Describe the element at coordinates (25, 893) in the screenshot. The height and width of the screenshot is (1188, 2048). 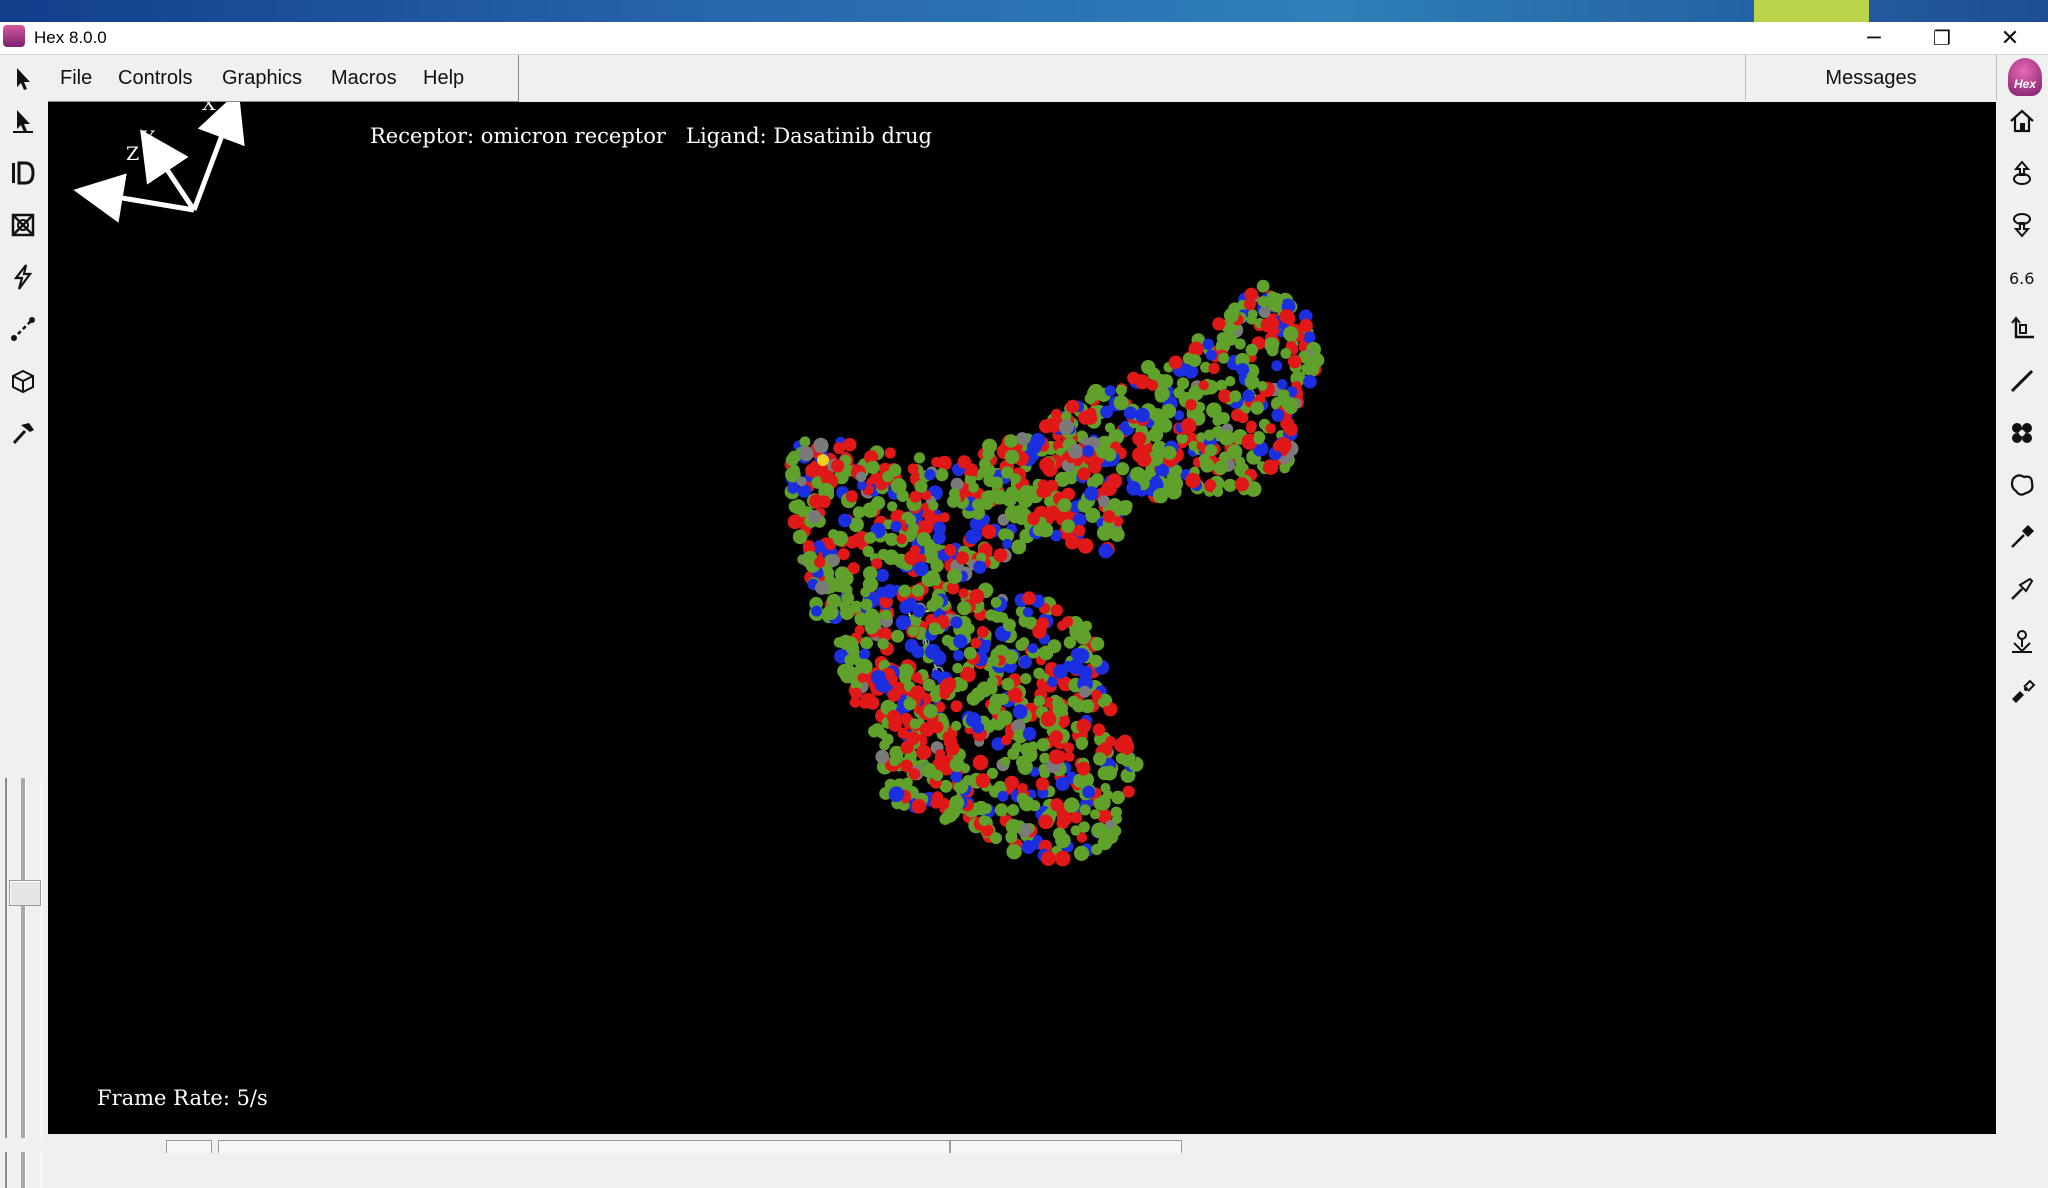
I see `slider-thumb` at that location.